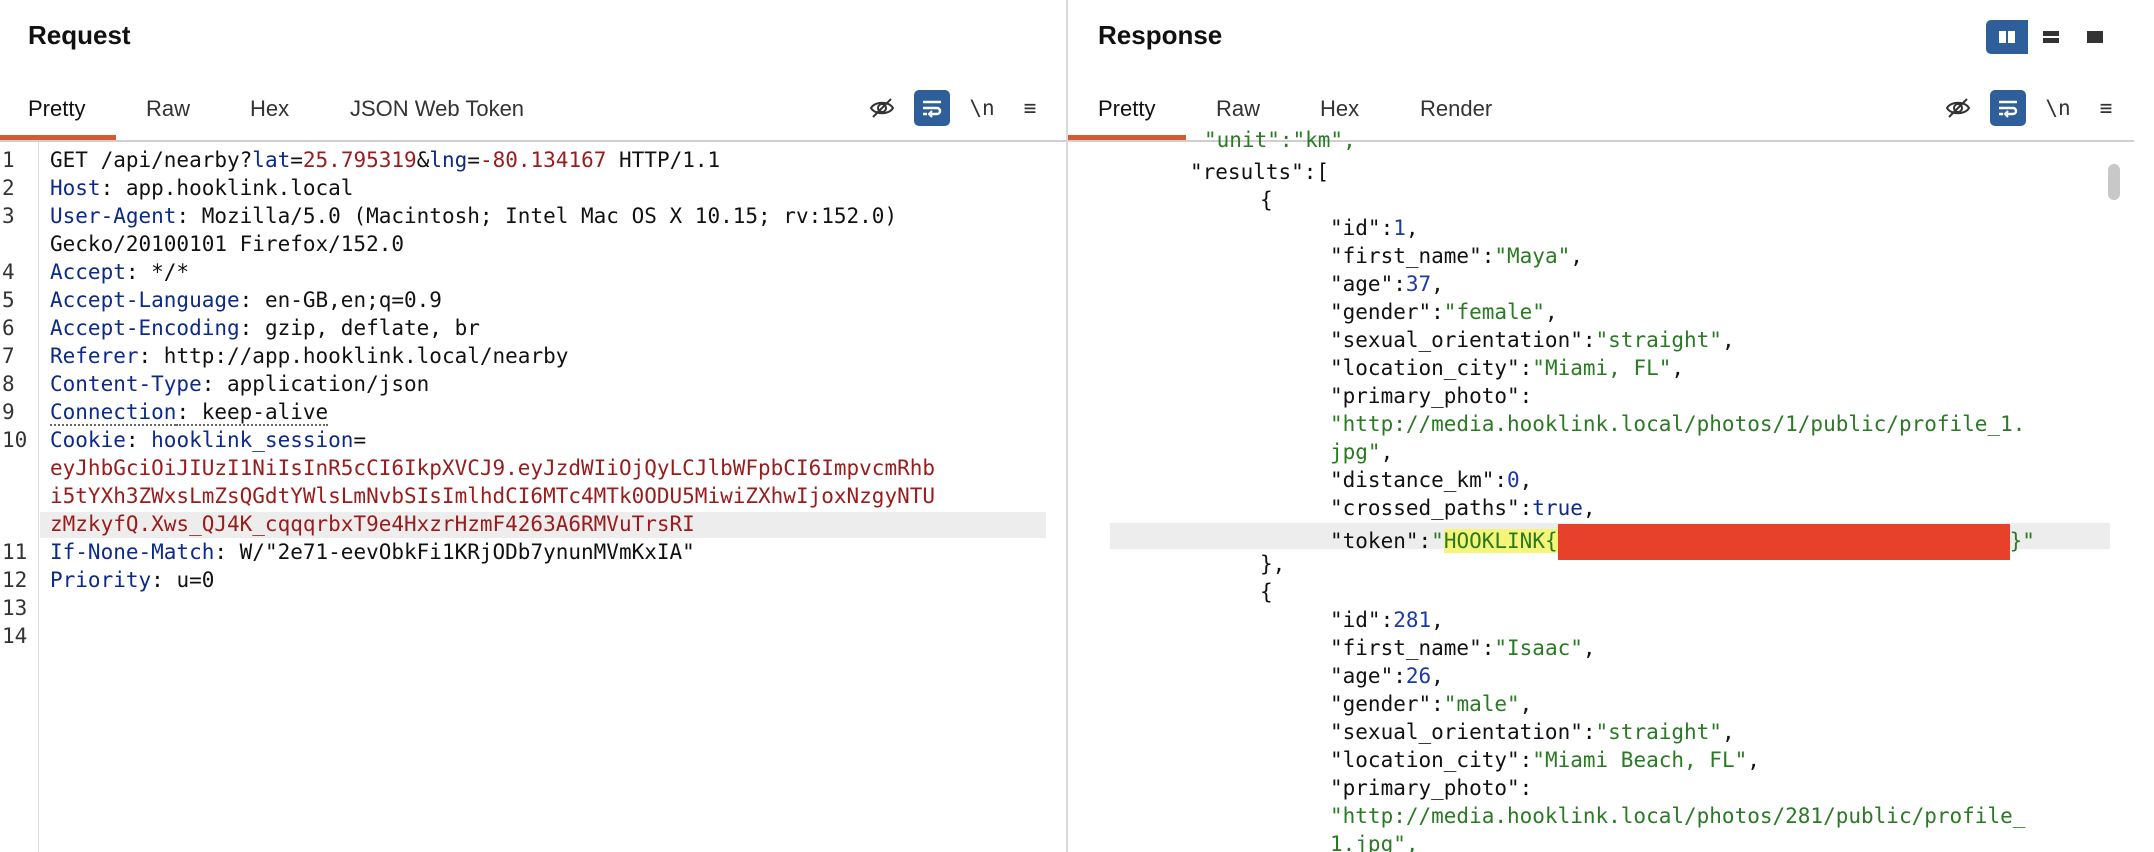 This screenshot has width=2154, height=852. I want to click on response-toolbar: \n ≡, so click(2035, 108).